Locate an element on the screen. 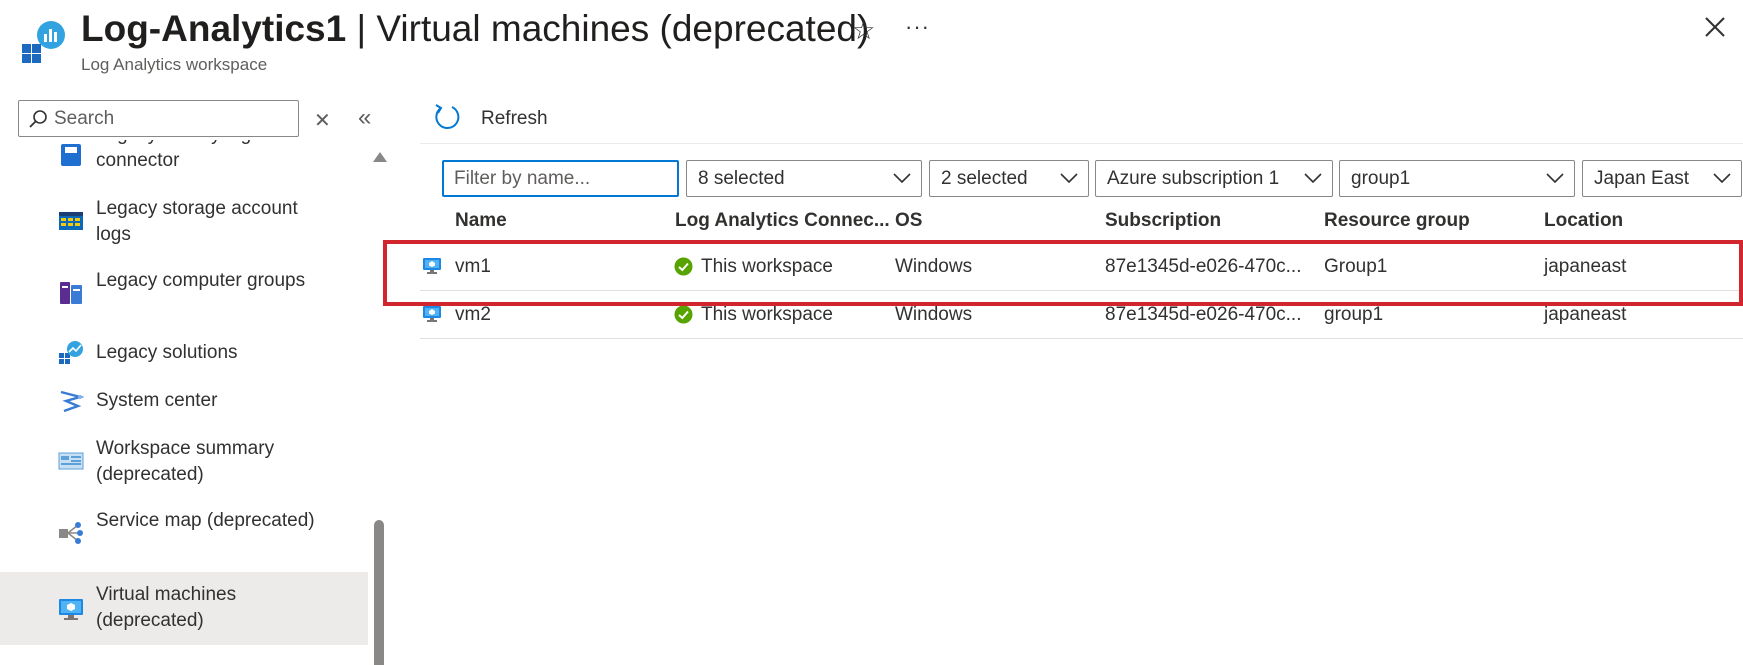  storage-table-icon is located at coordinates (71, 221).